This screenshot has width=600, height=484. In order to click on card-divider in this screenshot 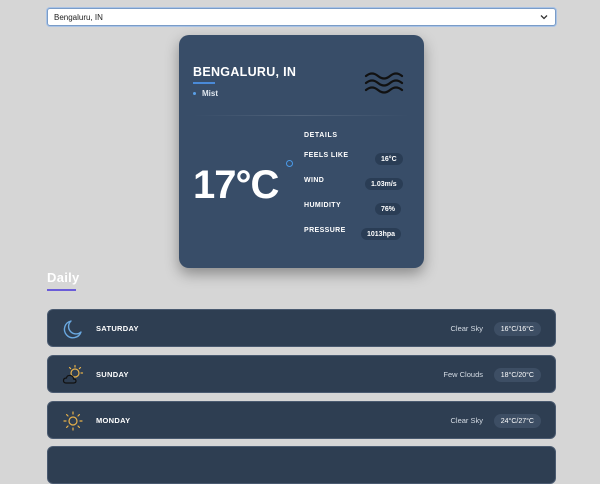, I will do `click(301, 115)`.